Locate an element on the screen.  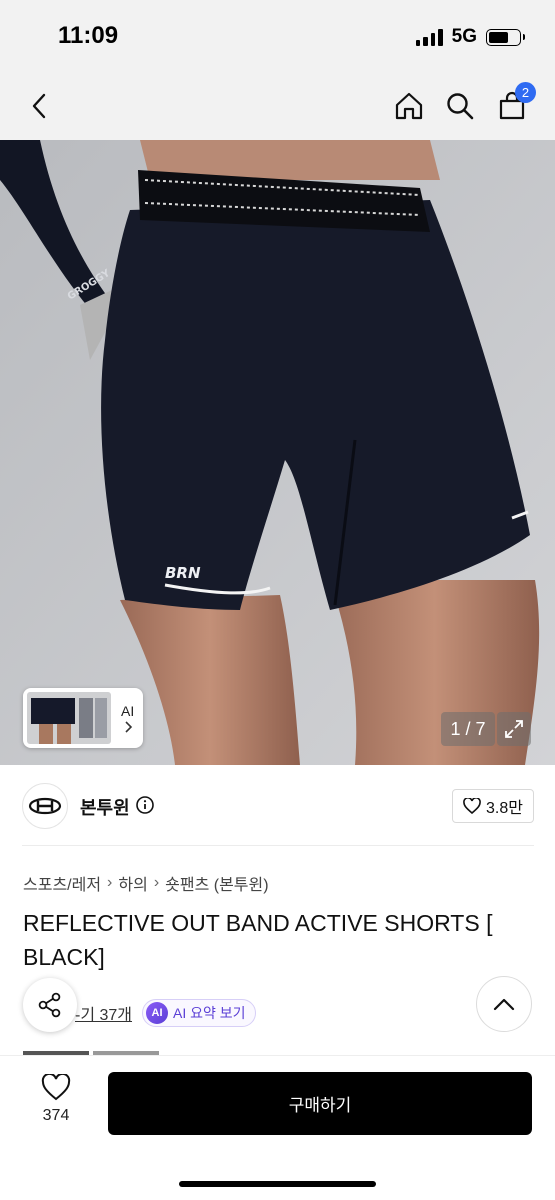
expand-icon is located at coordinates (514, 729).